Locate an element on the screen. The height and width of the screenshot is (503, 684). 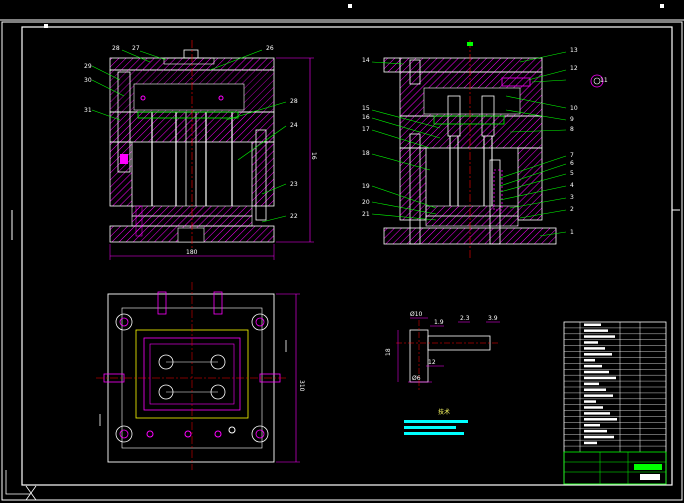
plan-height-dim: 310 is located at coordinates (301, 386).